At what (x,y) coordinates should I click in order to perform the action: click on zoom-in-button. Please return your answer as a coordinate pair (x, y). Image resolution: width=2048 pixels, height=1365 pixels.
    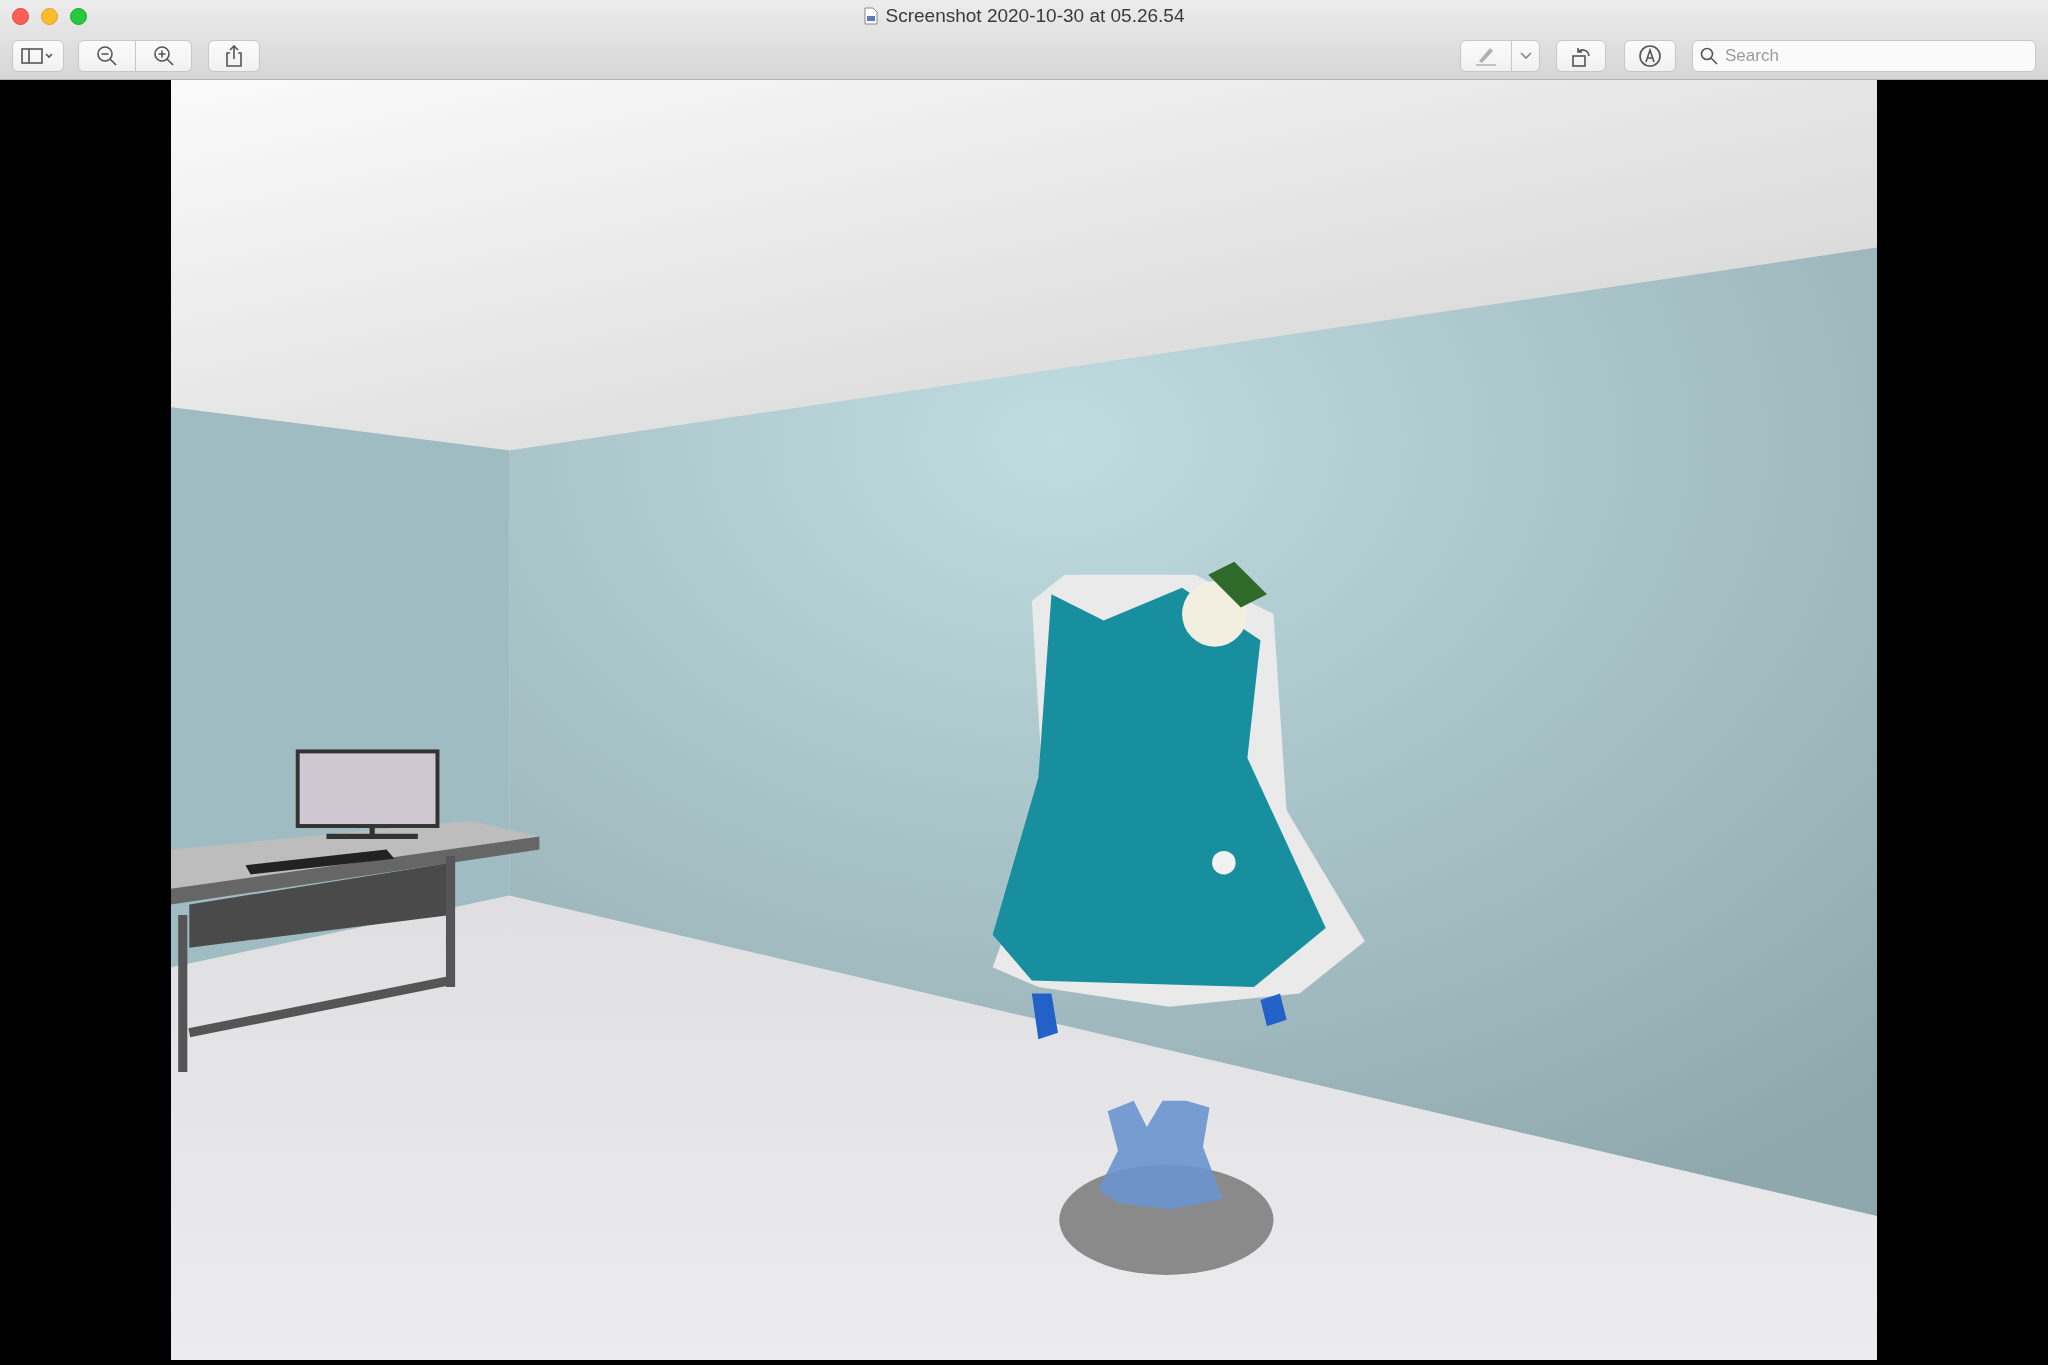
    Looking at the image, I should click on (164, 55).